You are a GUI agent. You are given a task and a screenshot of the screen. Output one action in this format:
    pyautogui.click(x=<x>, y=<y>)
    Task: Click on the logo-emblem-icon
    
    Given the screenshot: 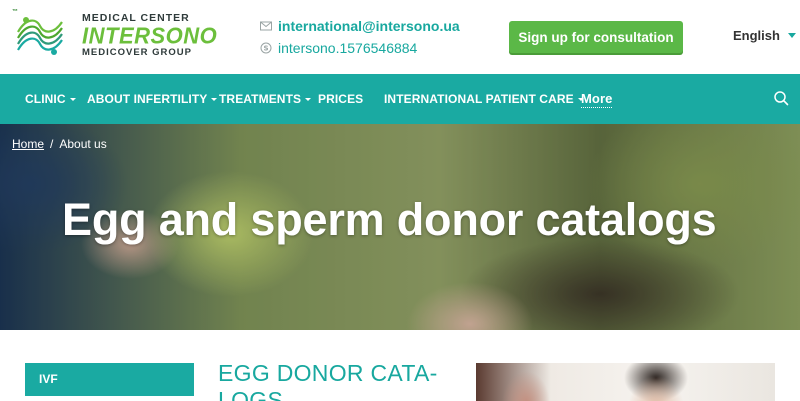 What is the action you would take?
    pyautogui.click(x=40, y=36)
    